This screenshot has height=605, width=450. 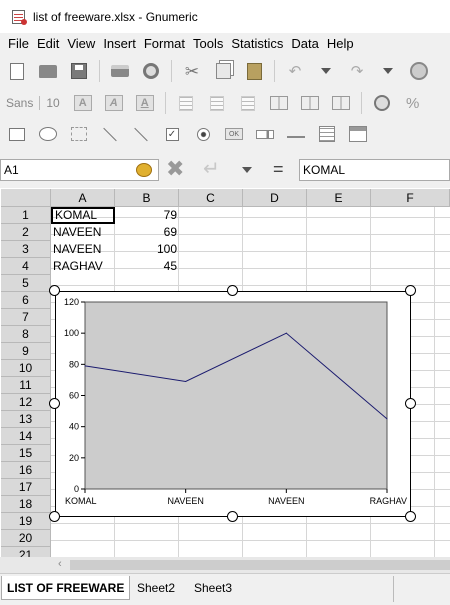 I want to click on redo-dropdown, so click(x=388, y=71).